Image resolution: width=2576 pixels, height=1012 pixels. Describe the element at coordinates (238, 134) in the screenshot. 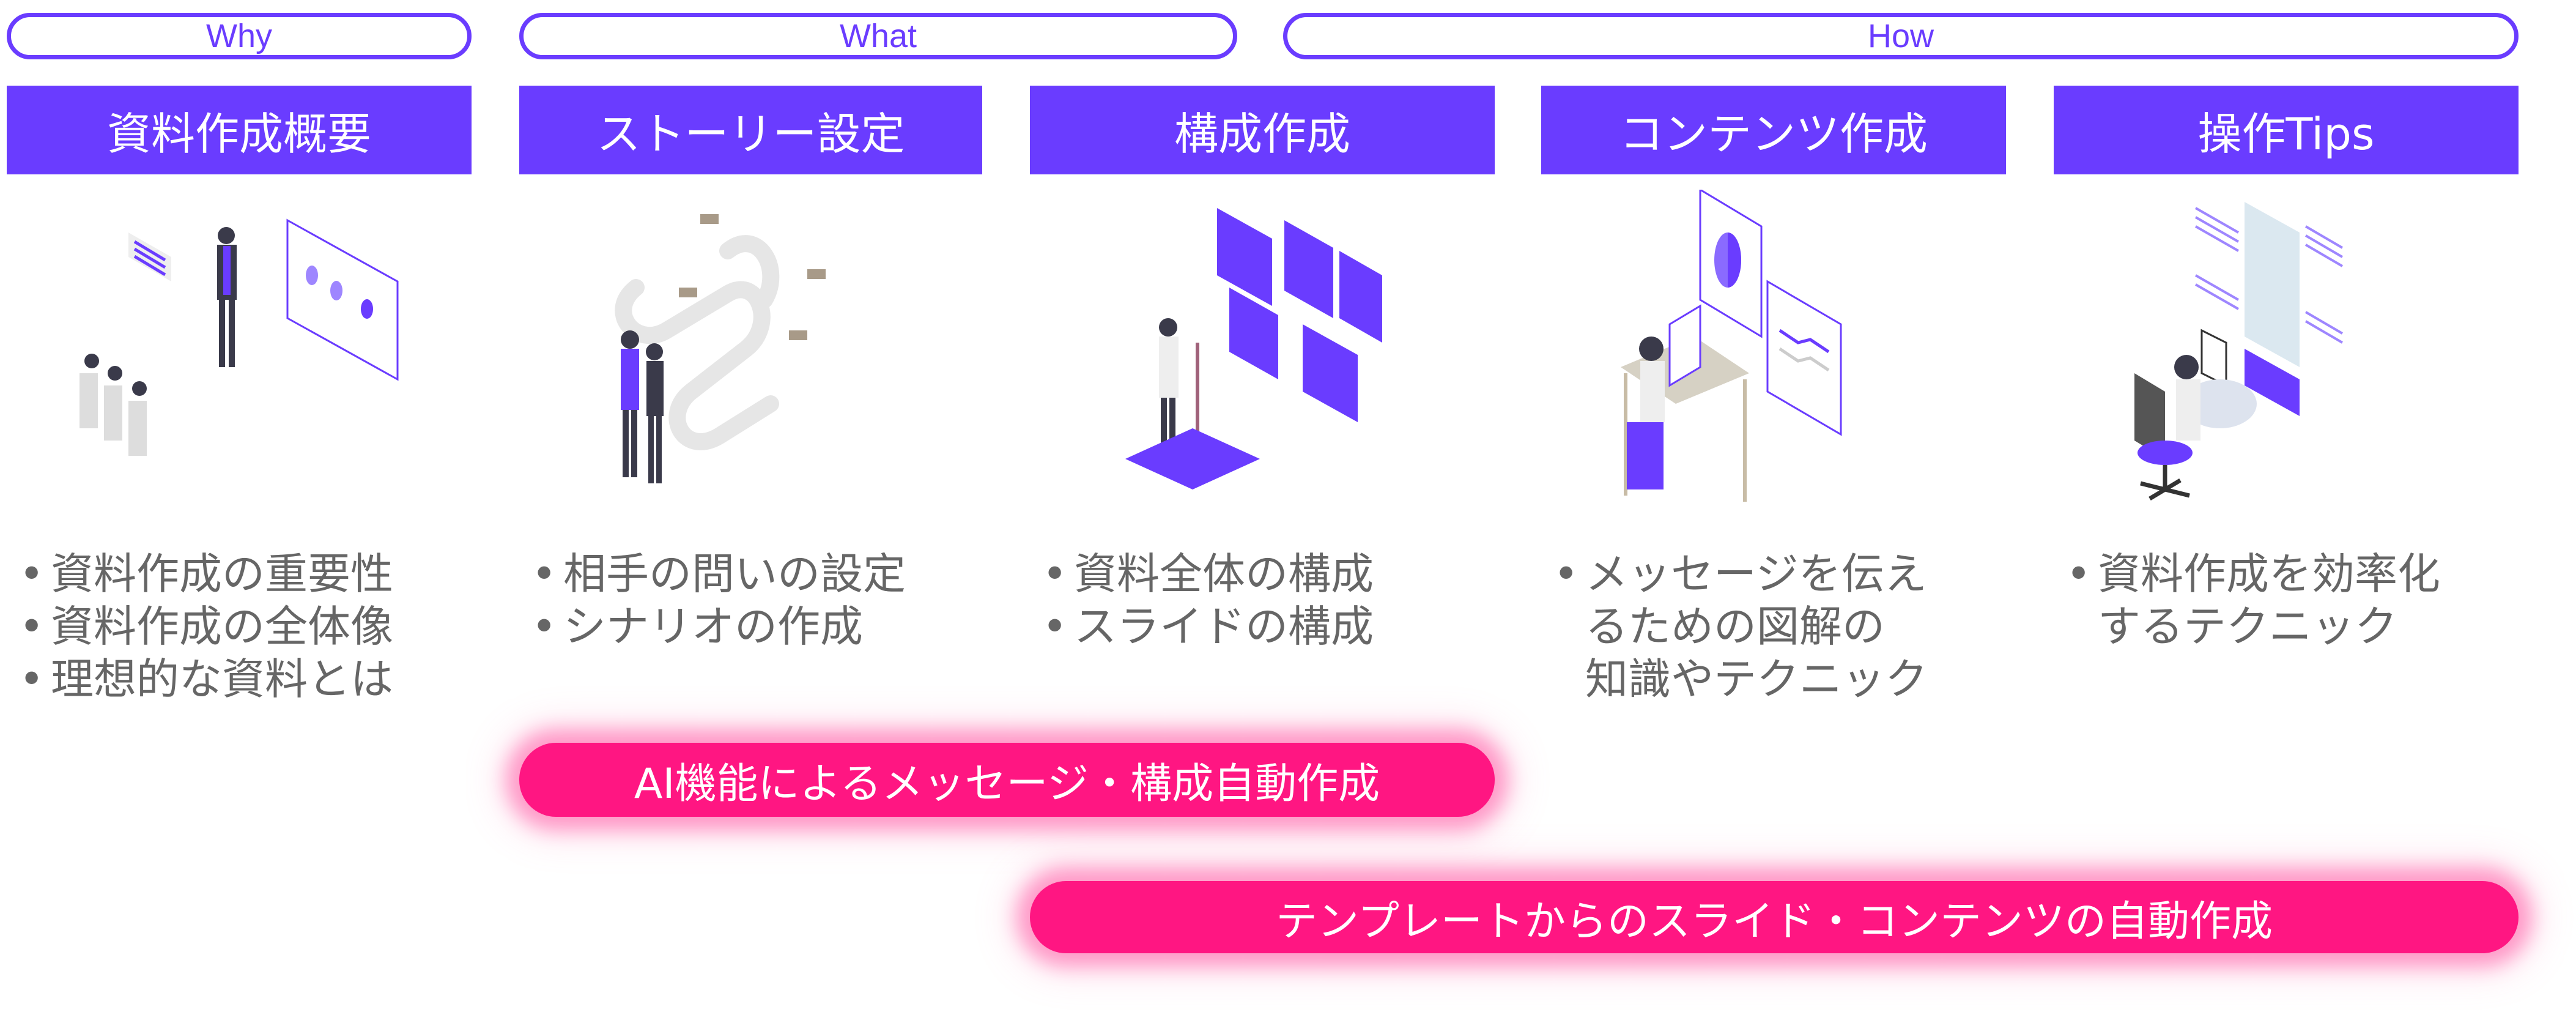

I see `column-title: 資料作成概要` at that location.